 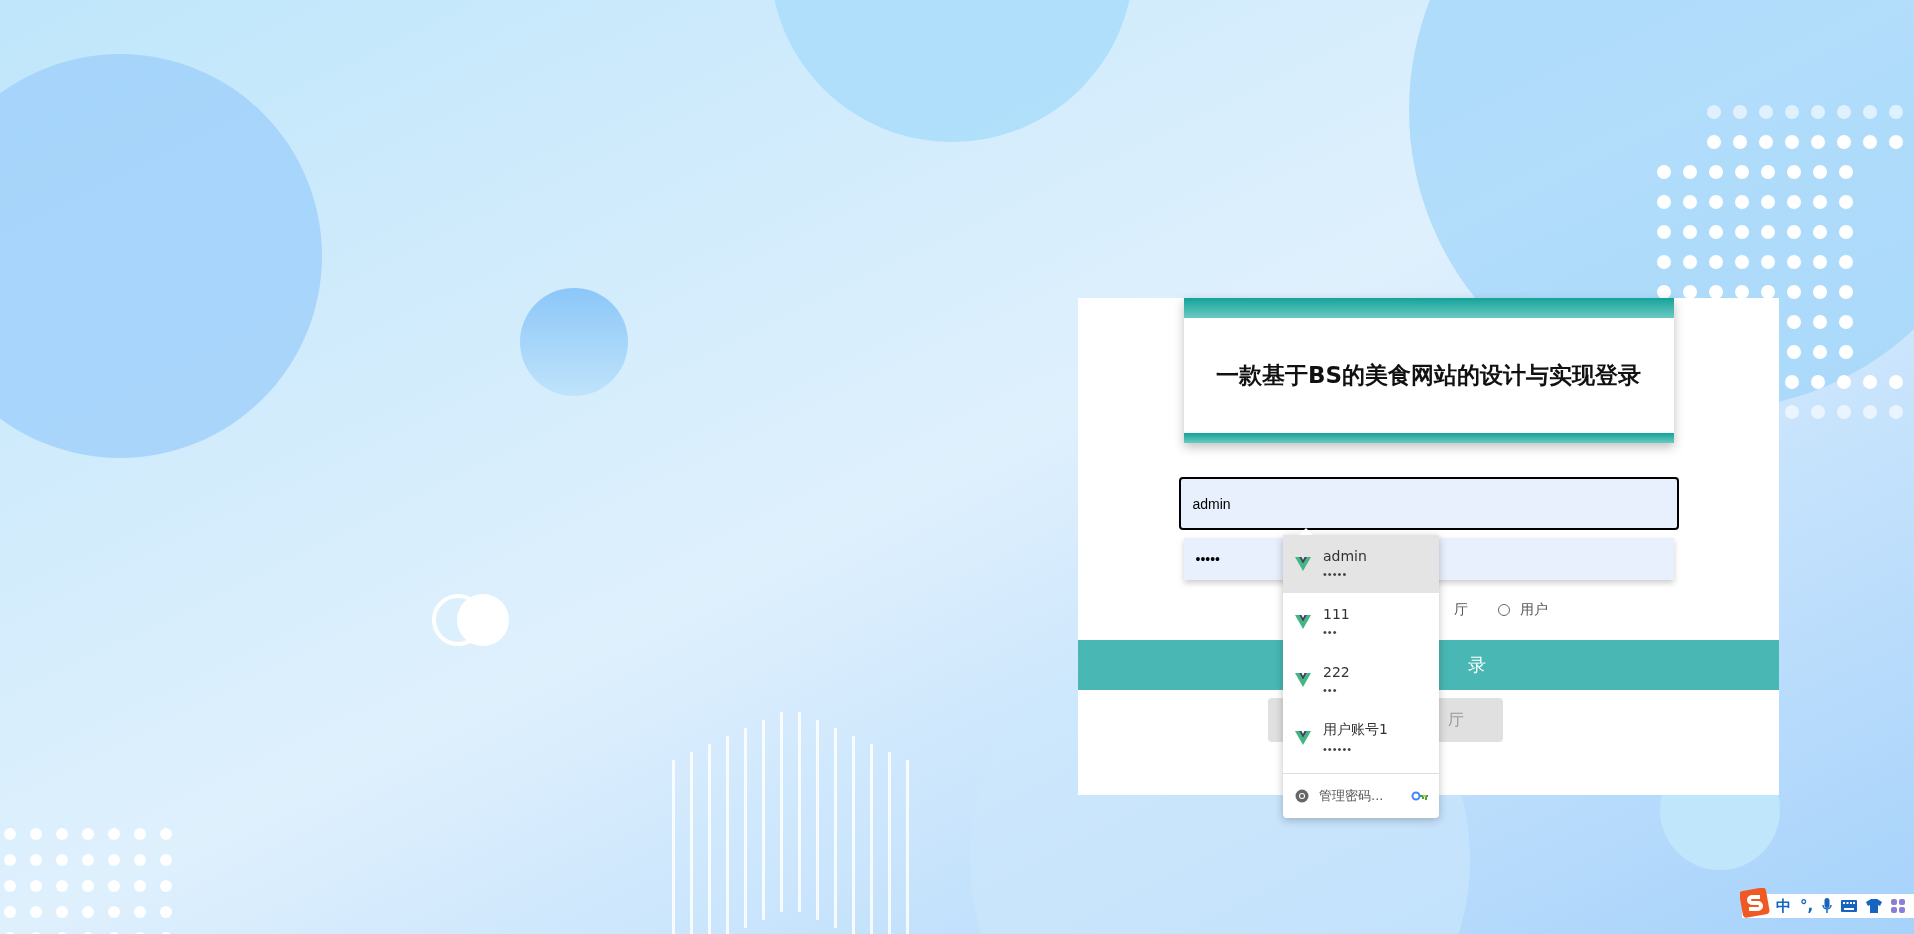 I want to click on saved-password: •••••, so click(x=1336, y=574).